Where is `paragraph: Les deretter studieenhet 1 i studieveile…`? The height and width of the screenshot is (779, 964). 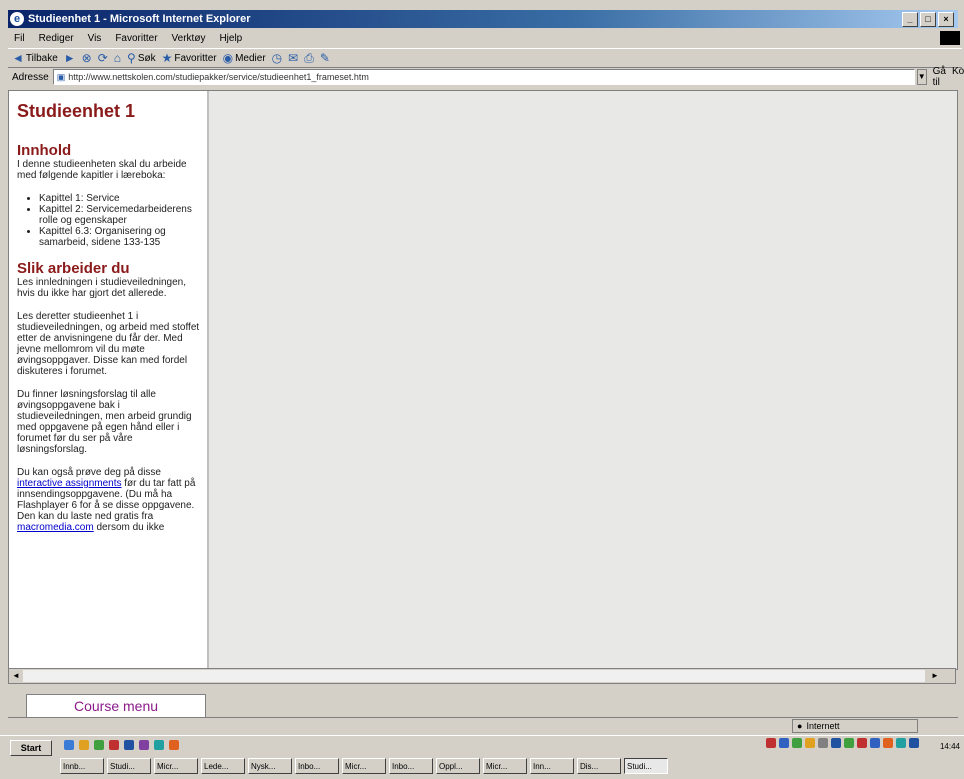 paragraph: Les deretter studieenhet 1 i studieveile… is located at coordinates (108, 344).